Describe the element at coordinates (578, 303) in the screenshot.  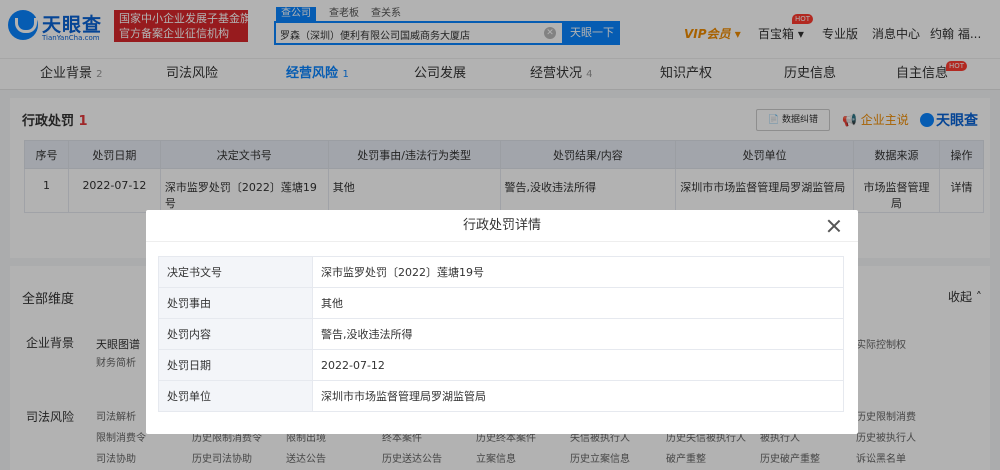
I see `field-value: 其他` at that location.